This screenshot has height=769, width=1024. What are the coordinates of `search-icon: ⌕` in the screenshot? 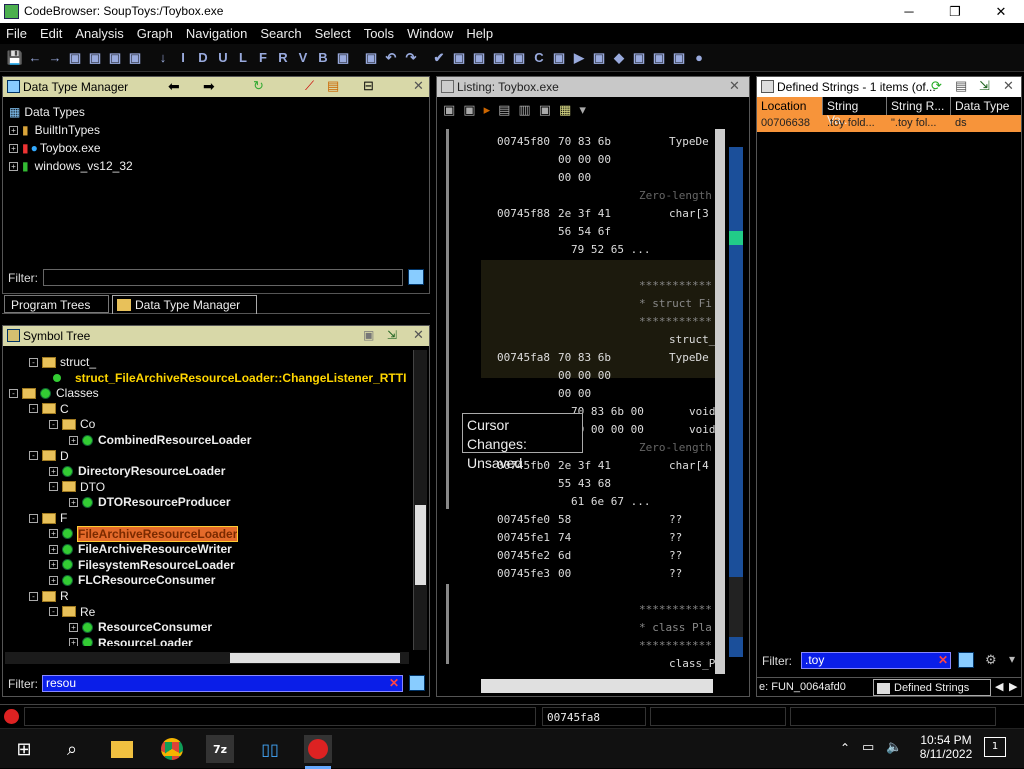 It's located at (72, 749).